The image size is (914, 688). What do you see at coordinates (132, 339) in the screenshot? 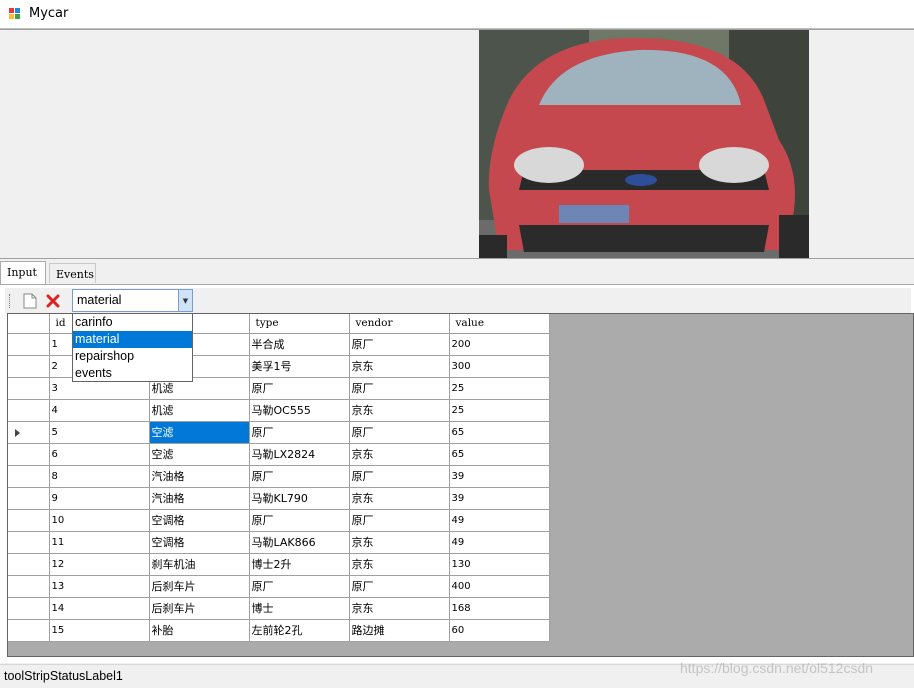
I see `dropdown-option-material: material` at bounding box center [132, 339].